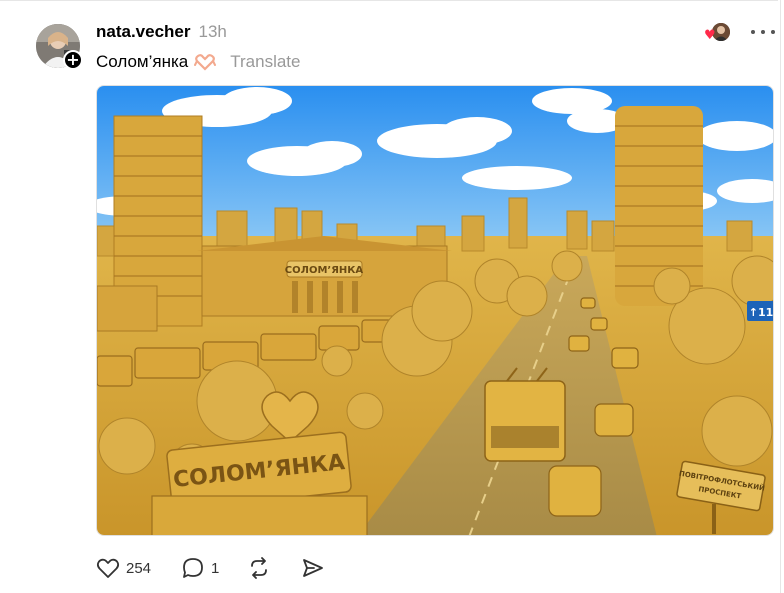 The image size is (784, 593). I want to click on repost-icon, so click(259, 568).